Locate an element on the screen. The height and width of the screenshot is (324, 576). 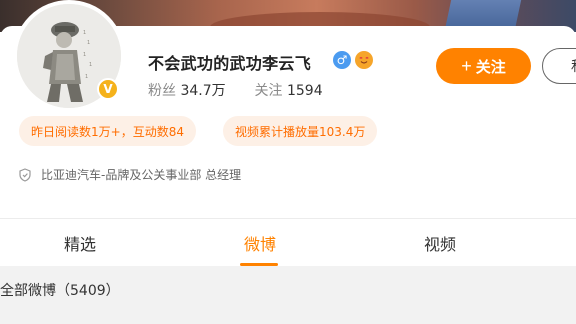
video-stats-tag: 视频累计播放量103.4万 is located at coordinates (300, 131).